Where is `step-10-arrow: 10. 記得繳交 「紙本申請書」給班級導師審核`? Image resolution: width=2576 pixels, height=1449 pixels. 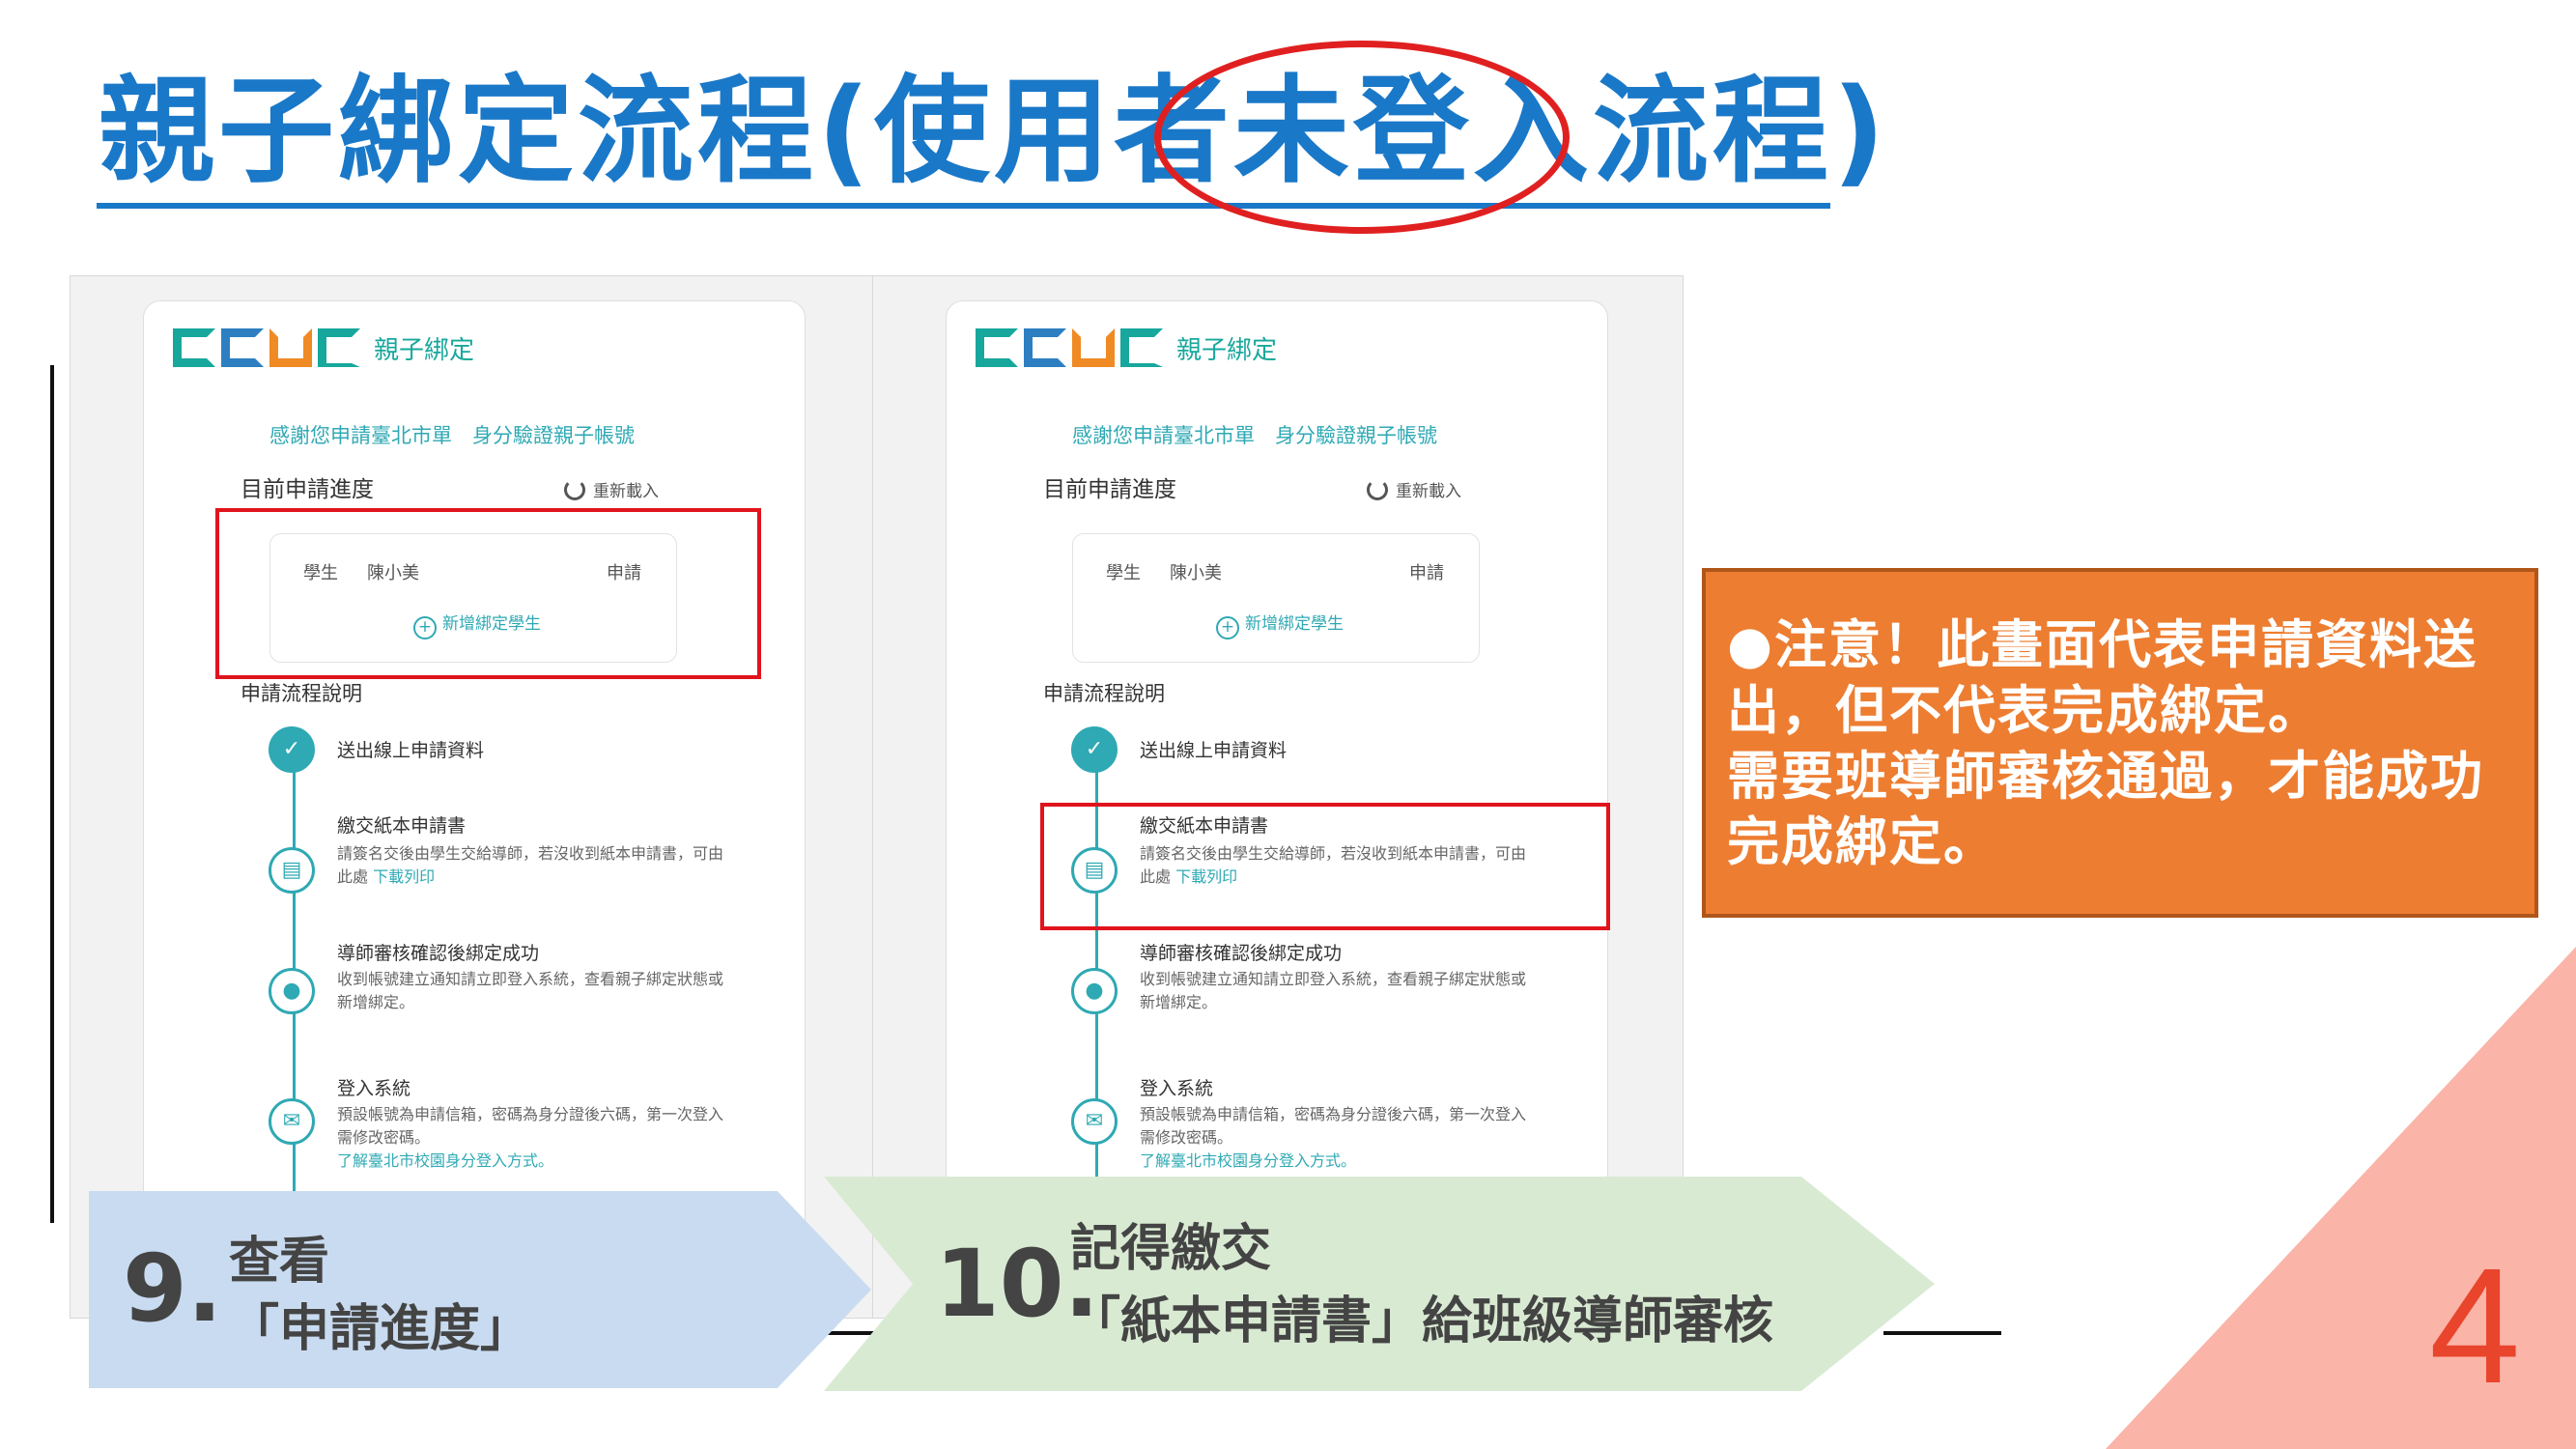
step-10-arrow: 10. 記得繳交 「紙本申請書」給班級導師審核 is located at coordinates (1379, 1284).